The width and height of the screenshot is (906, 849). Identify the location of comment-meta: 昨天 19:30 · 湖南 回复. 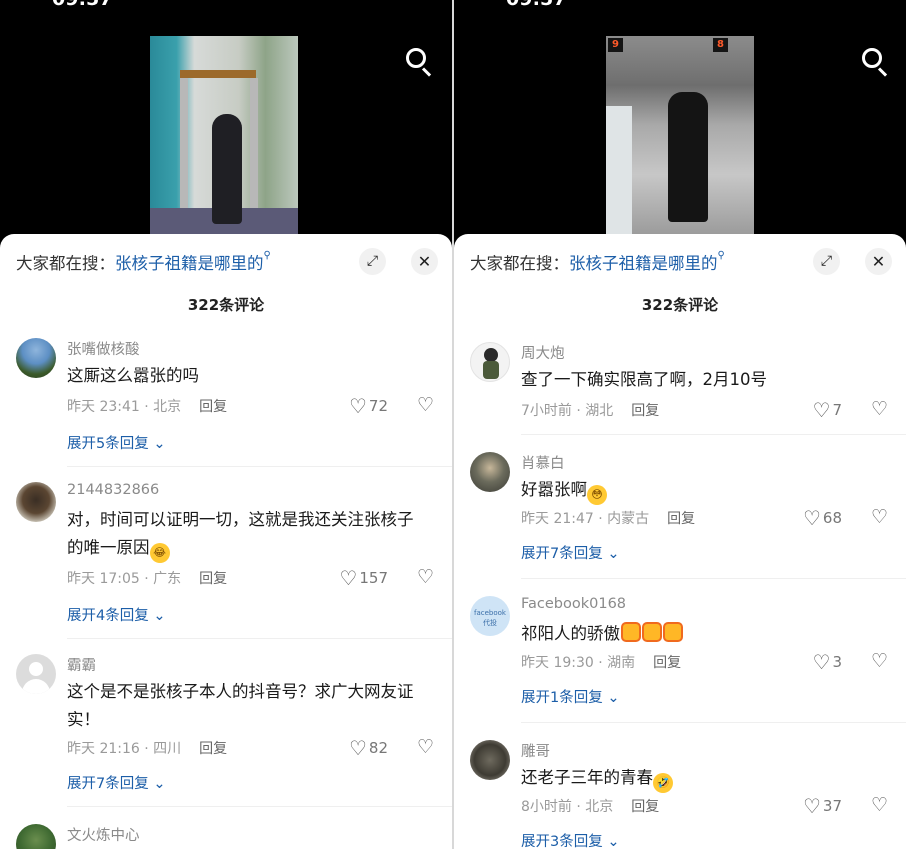
(601, 662).